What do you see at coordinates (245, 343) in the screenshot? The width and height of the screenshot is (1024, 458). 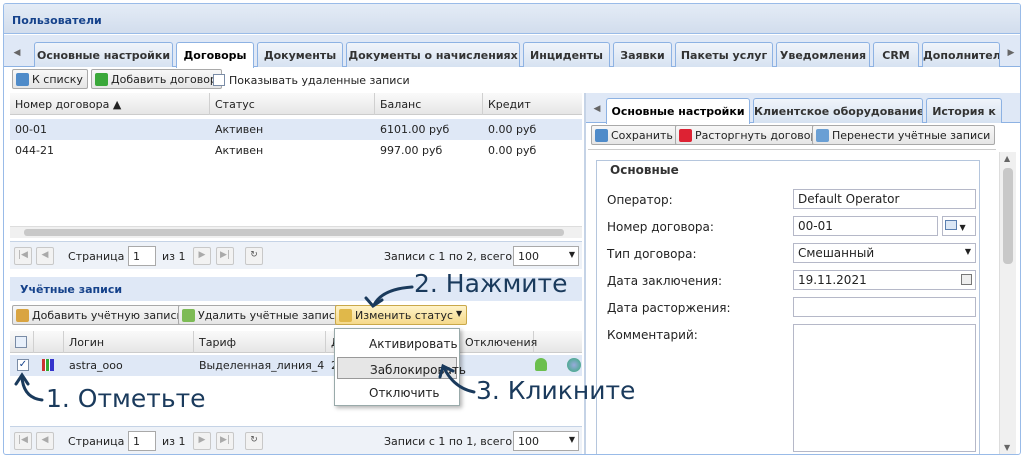 I see `annotation-arrows` at bounding box center [245, 343].